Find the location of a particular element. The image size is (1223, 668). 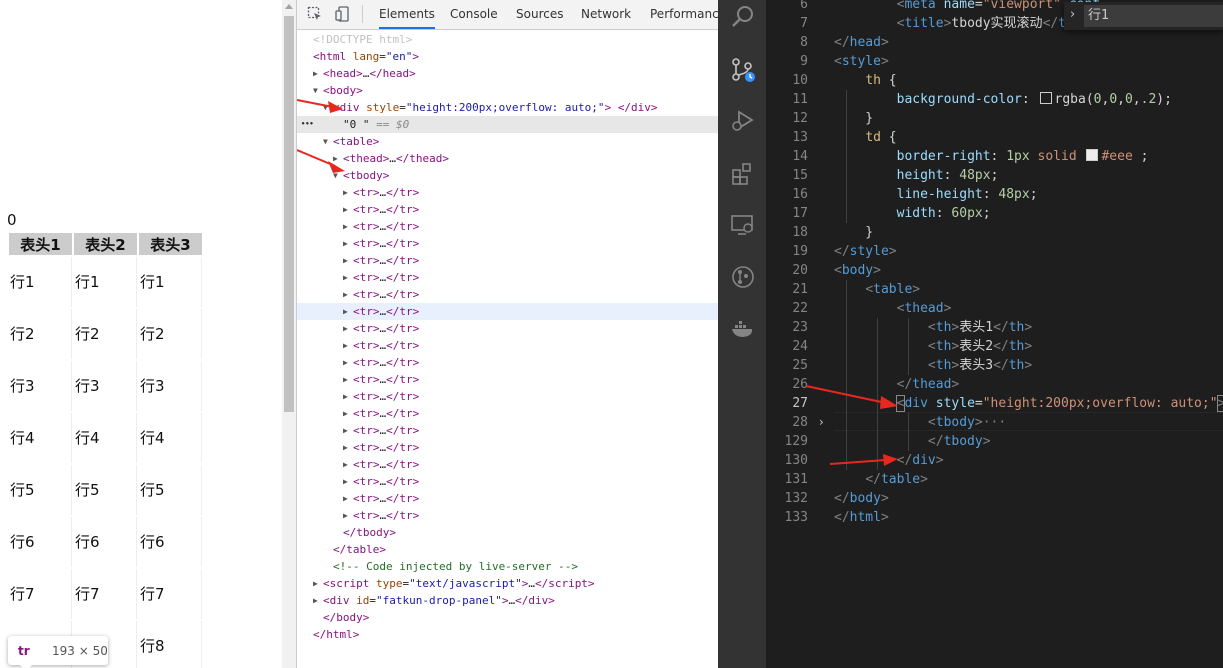

dom-node: ▶ <head>…</head> is located at coordinates (508, 73).